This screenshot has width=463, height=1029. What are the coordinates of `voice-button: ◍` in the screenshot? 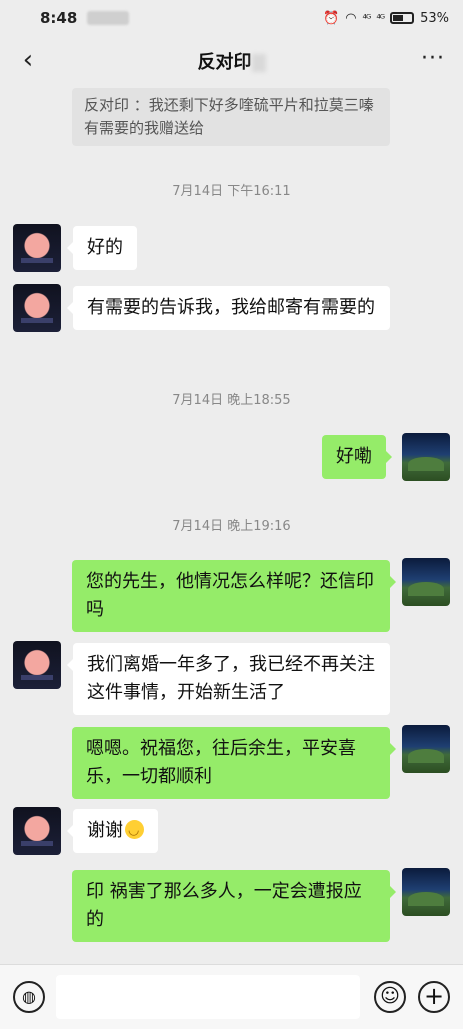 It's located at (29, 997).